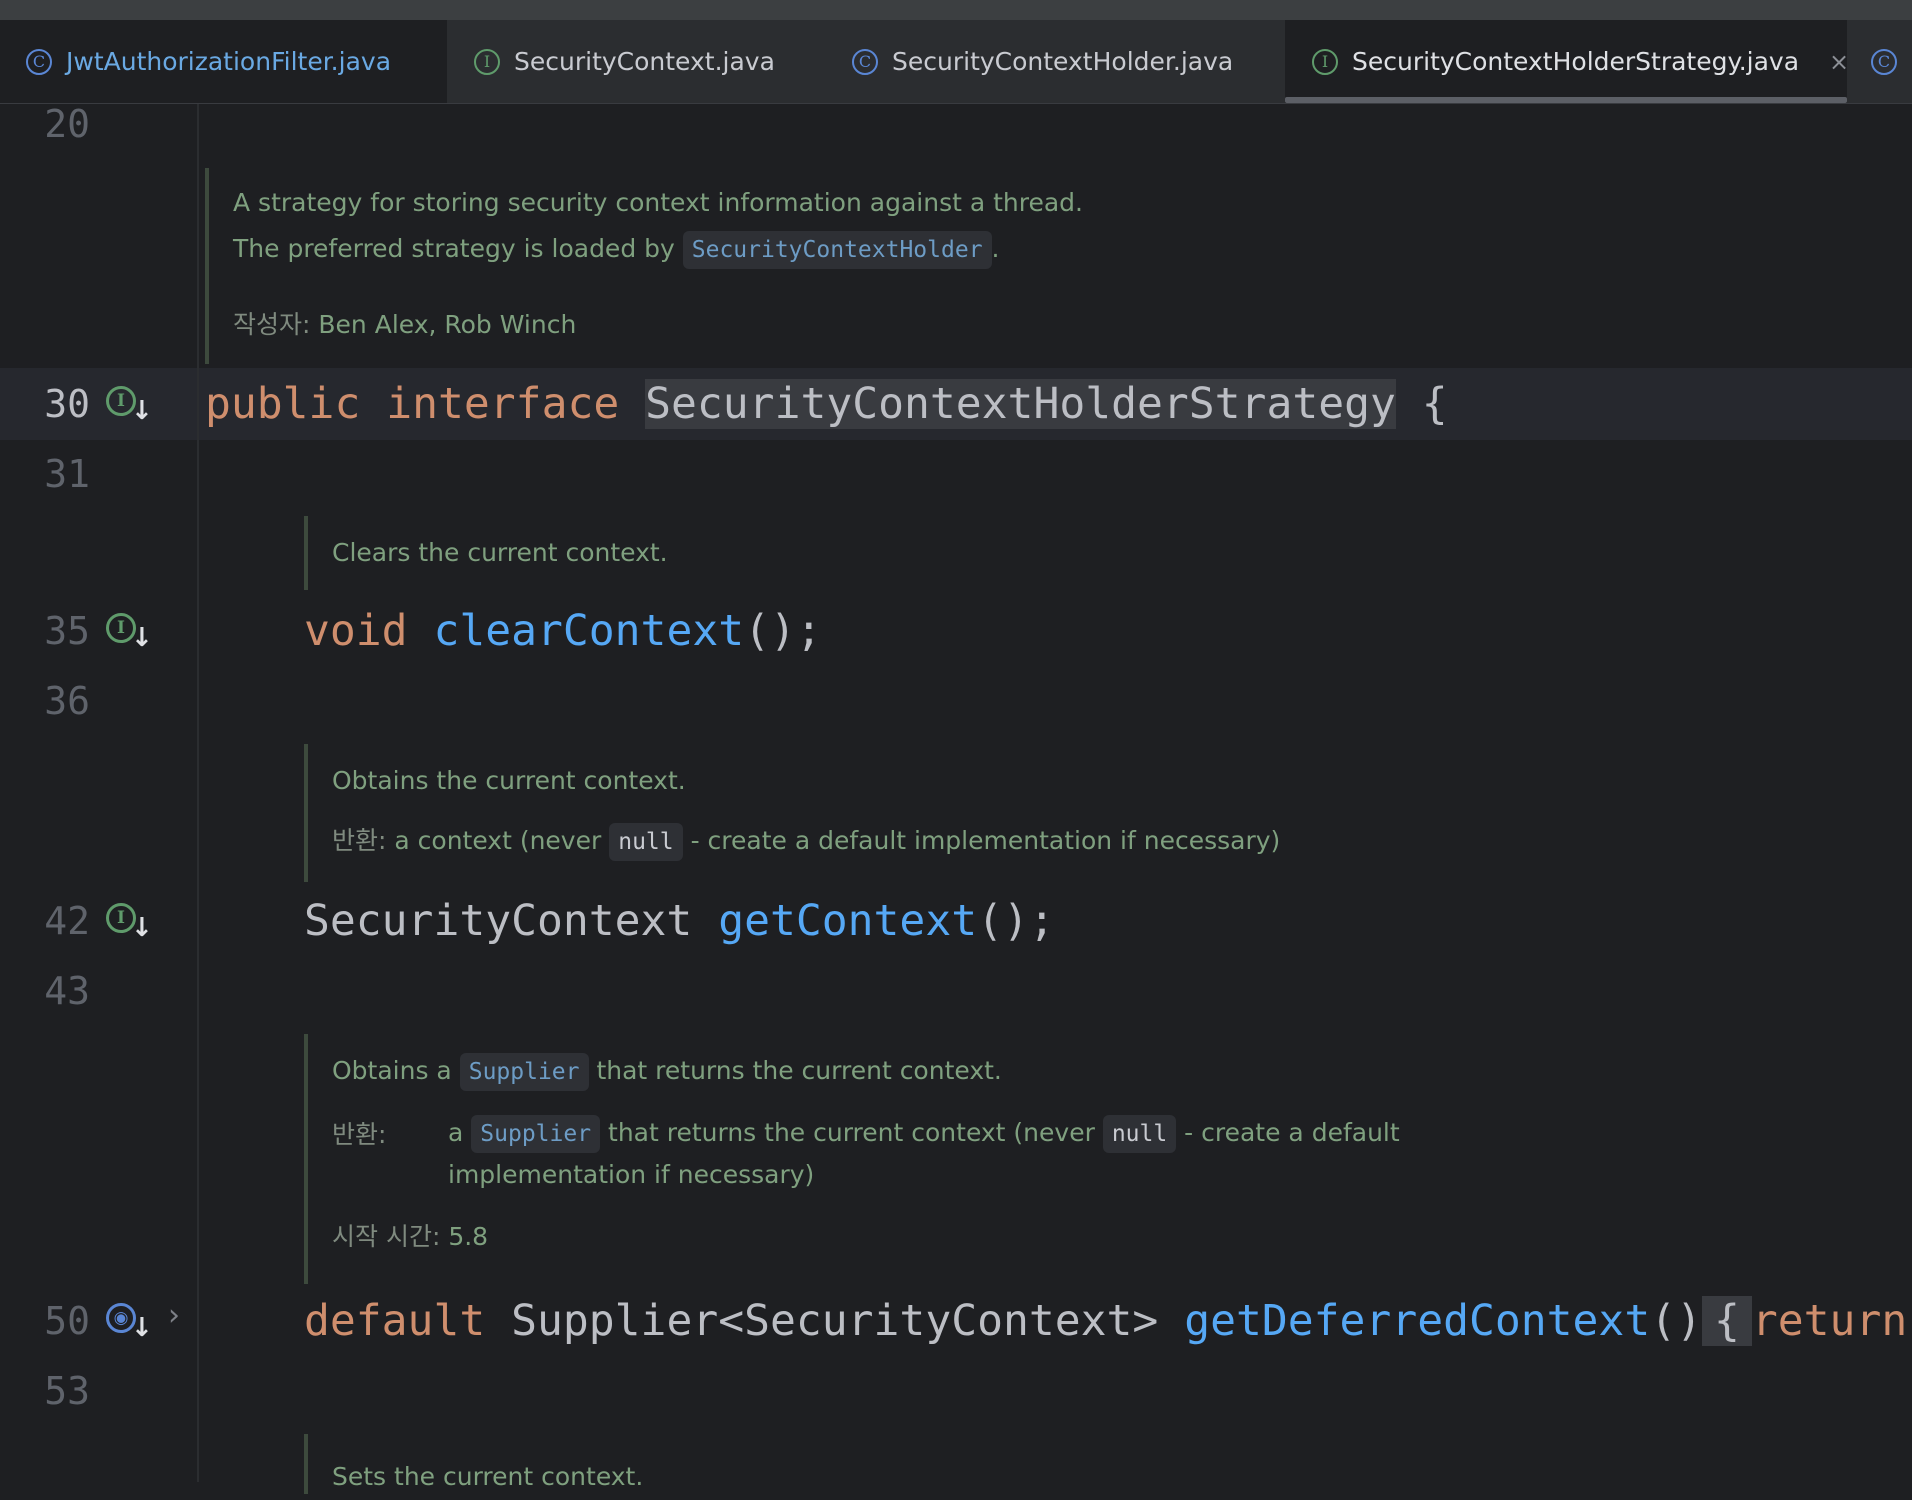 The width and height of the screenshot is (1912, 1500). Describe the element at coordinates (1063, 61) in the screenshot. I see `tab-label: SecurityContextHolder.java` at that location.